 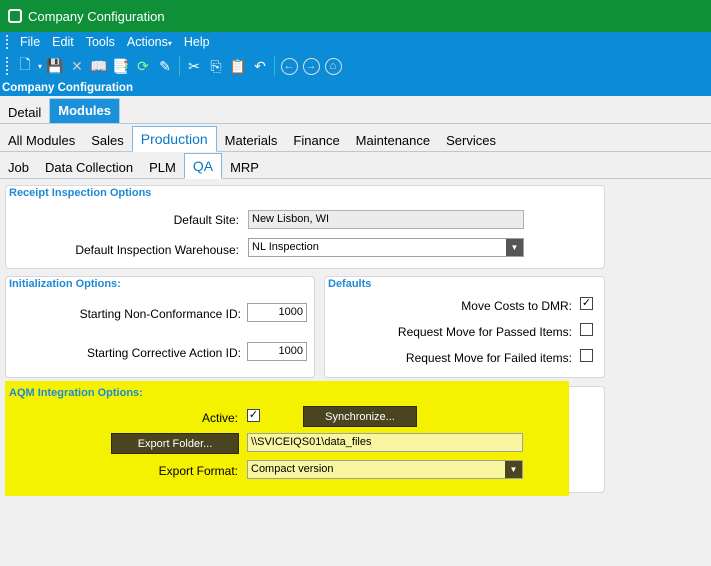 I want to click on copy-icon: ⎘, so click(x=216, y=66).